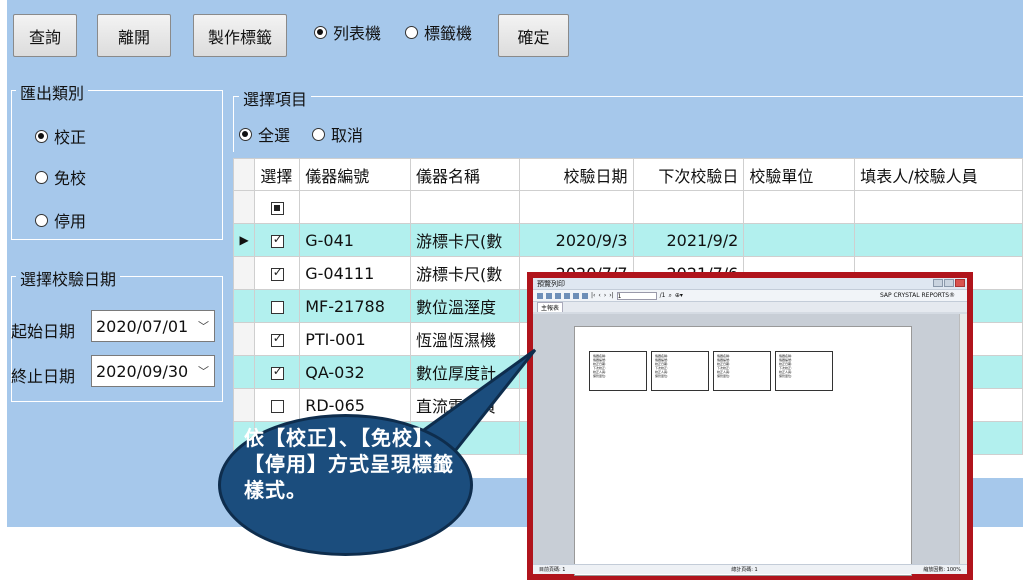 The image size is (1023, 588). I want to click on tab-main-report: 主報表, so click(550, 307).